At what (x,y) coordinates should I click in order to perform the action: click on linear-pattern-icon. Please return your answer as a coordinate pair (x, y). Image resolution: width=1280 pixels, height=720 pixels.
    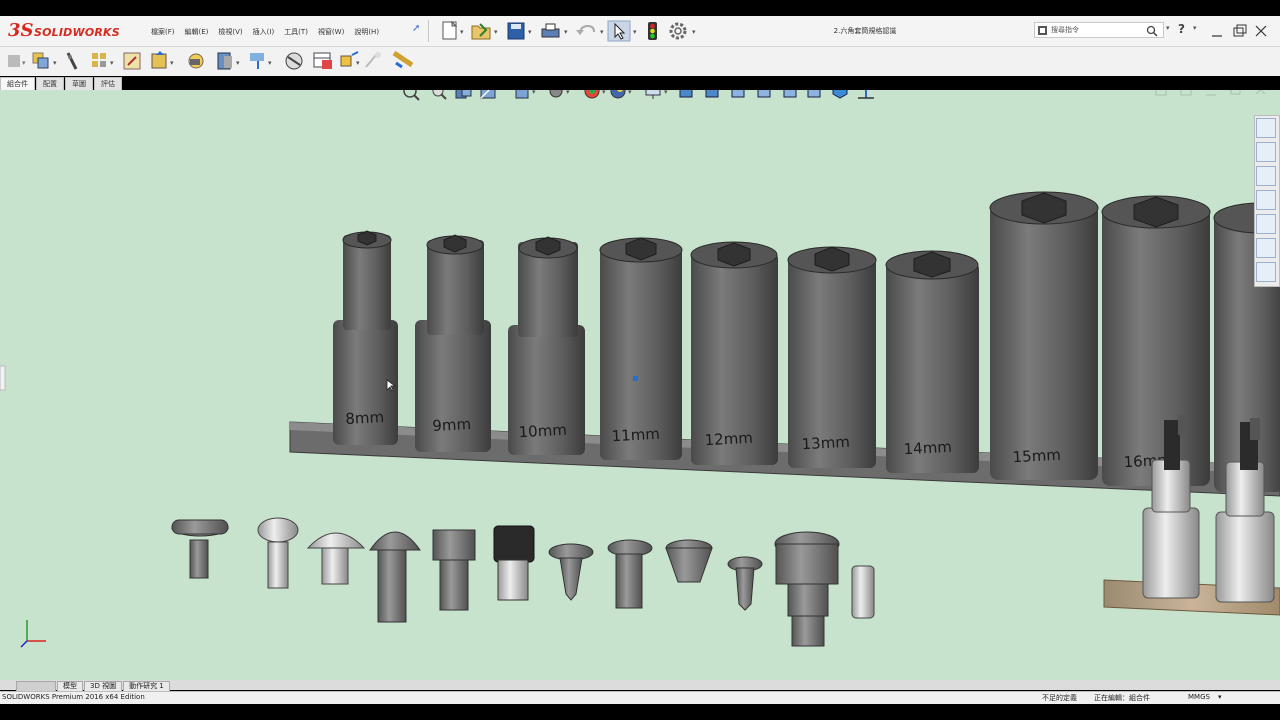
    Looking at the image, I should click on (72, 61).